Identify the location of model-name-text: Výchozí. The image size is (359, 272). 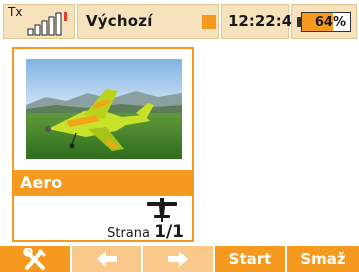
(119, 21).